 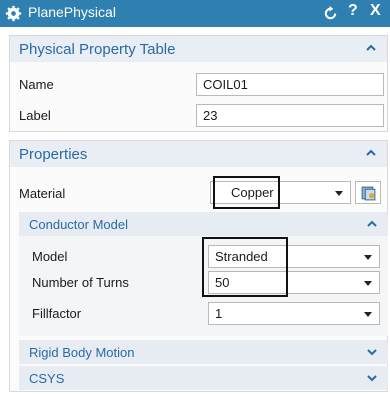 I want to click on label-field: 23, so click(x=290, y=115).